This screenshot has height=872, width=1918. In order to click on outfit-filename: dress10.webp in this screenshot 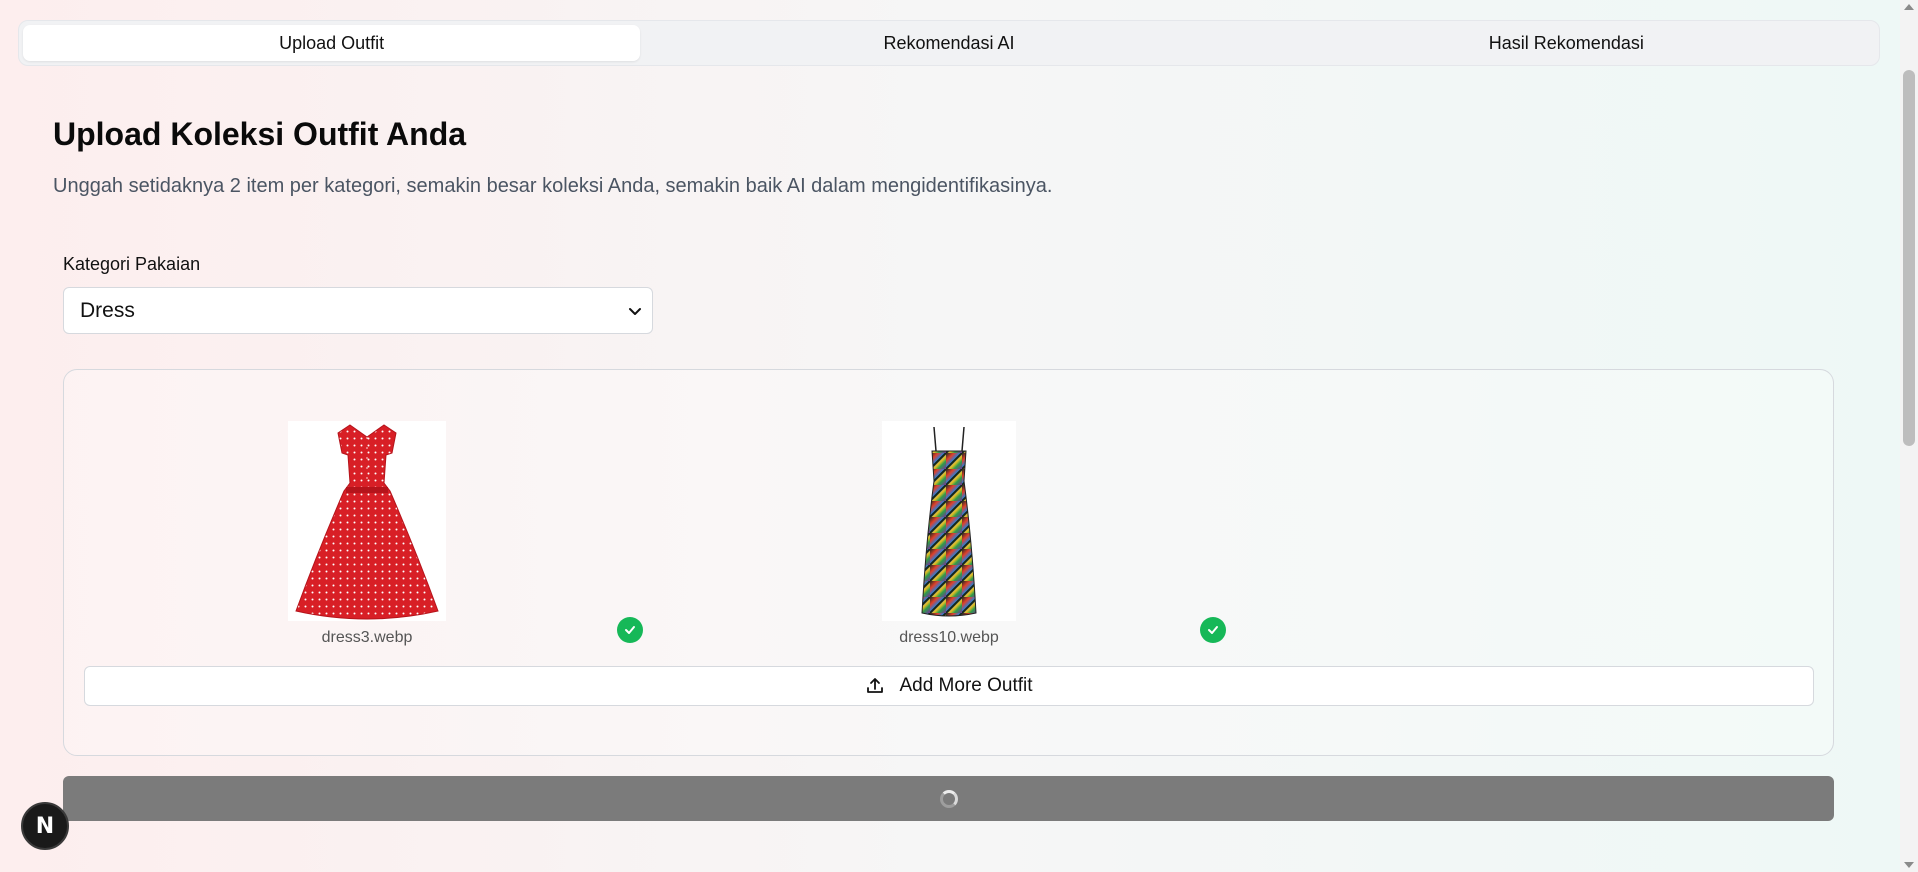, I will do `click(949, 637)`.